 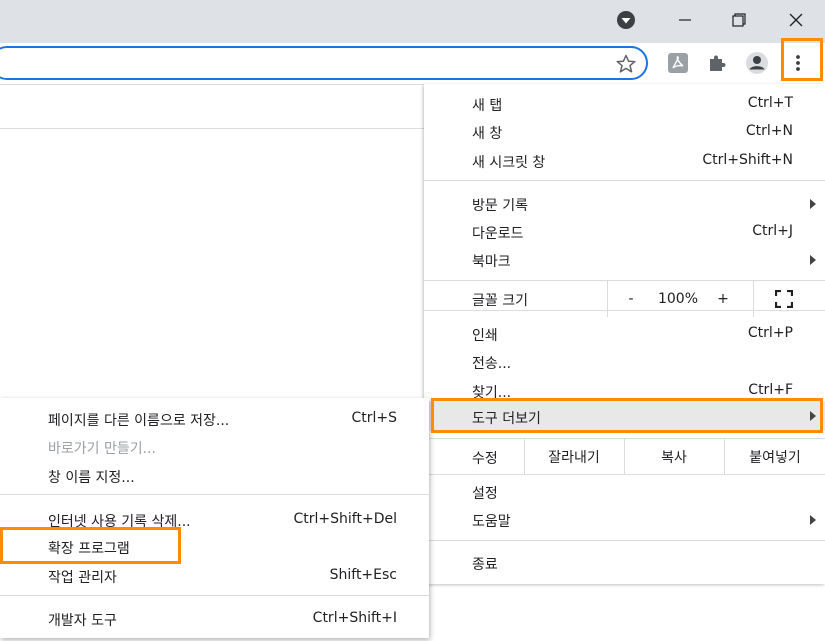 I want to click on acrobat-extension-button, so click(x=678, y=63).